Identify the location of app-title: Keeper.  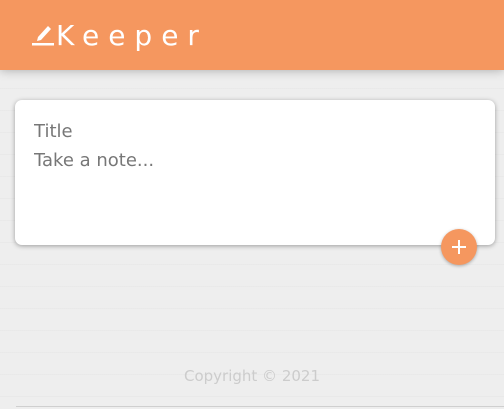
(132, 35).